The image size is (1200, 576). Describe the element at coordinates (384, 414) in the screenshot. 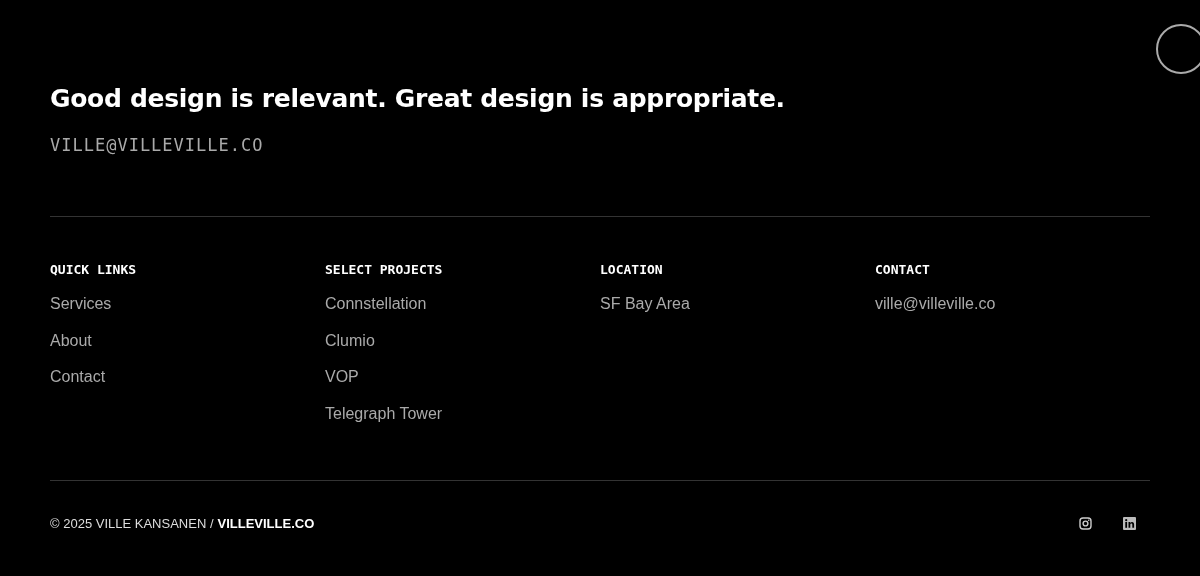

I see `footer-link: Telegraph Tower` at that location.